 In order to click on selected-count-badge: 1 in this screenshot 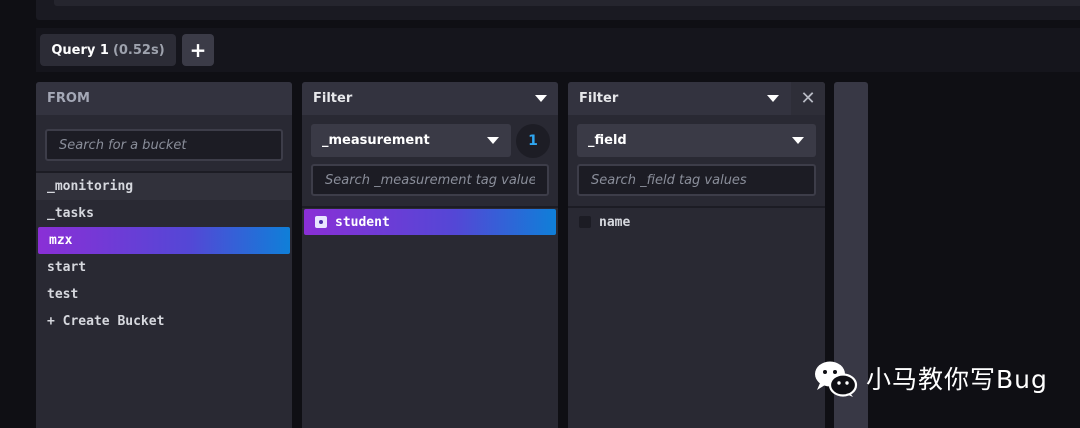, I will do `click(533, 141)`.